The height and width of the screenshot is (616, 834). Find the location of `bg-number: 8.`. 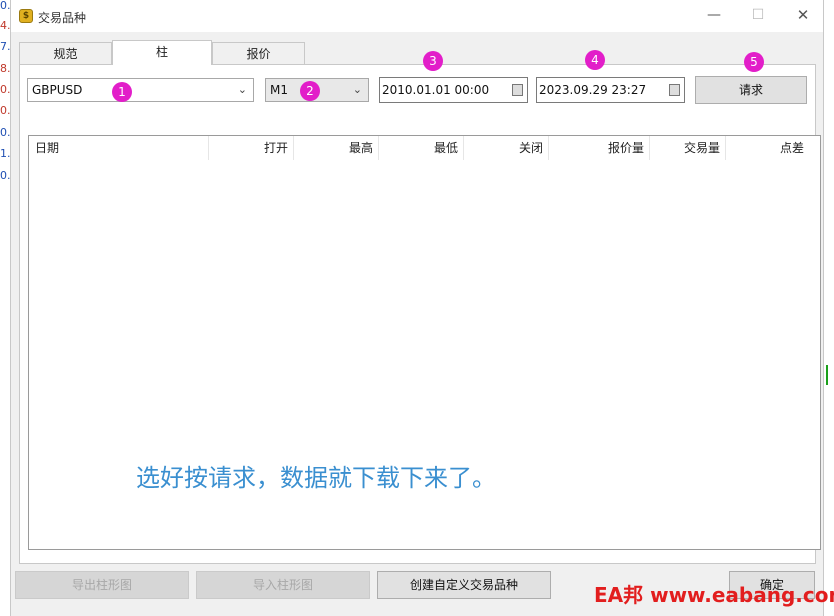

bg-number: 8. is located at coordinates (5, 68).